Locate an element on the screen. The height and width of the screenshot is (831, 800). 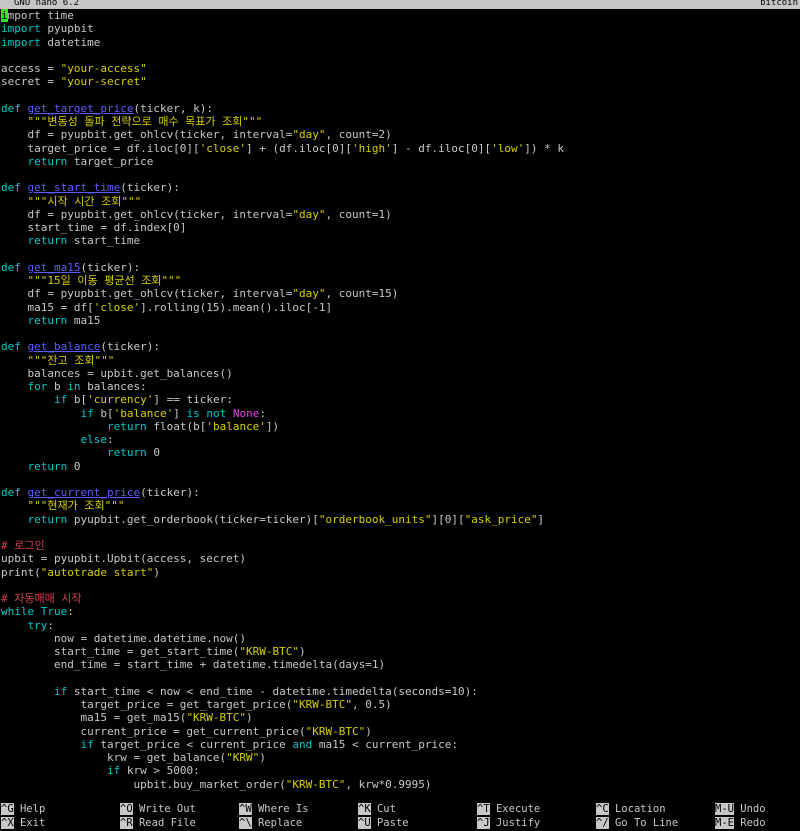
code-line: if b['currency'] == ticker: is located at coordinates (400, 399).